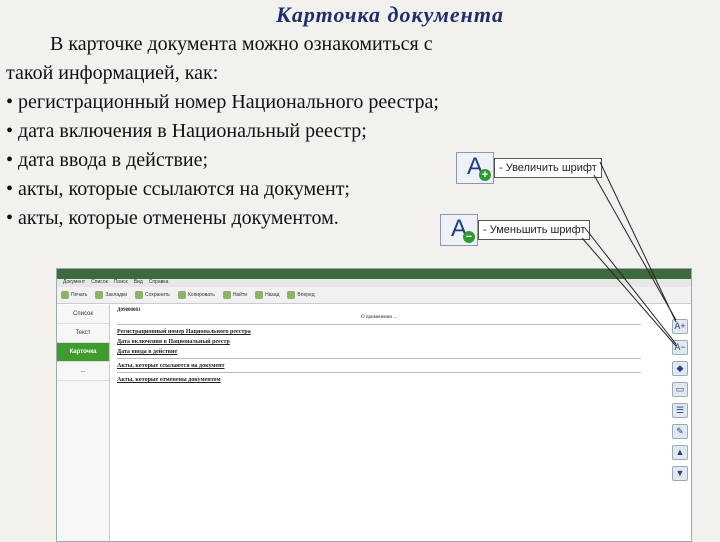 Image resolution: width=720 pixels, height=542 pixels. I want to click on callout-leader-lines, so click(629, 254).